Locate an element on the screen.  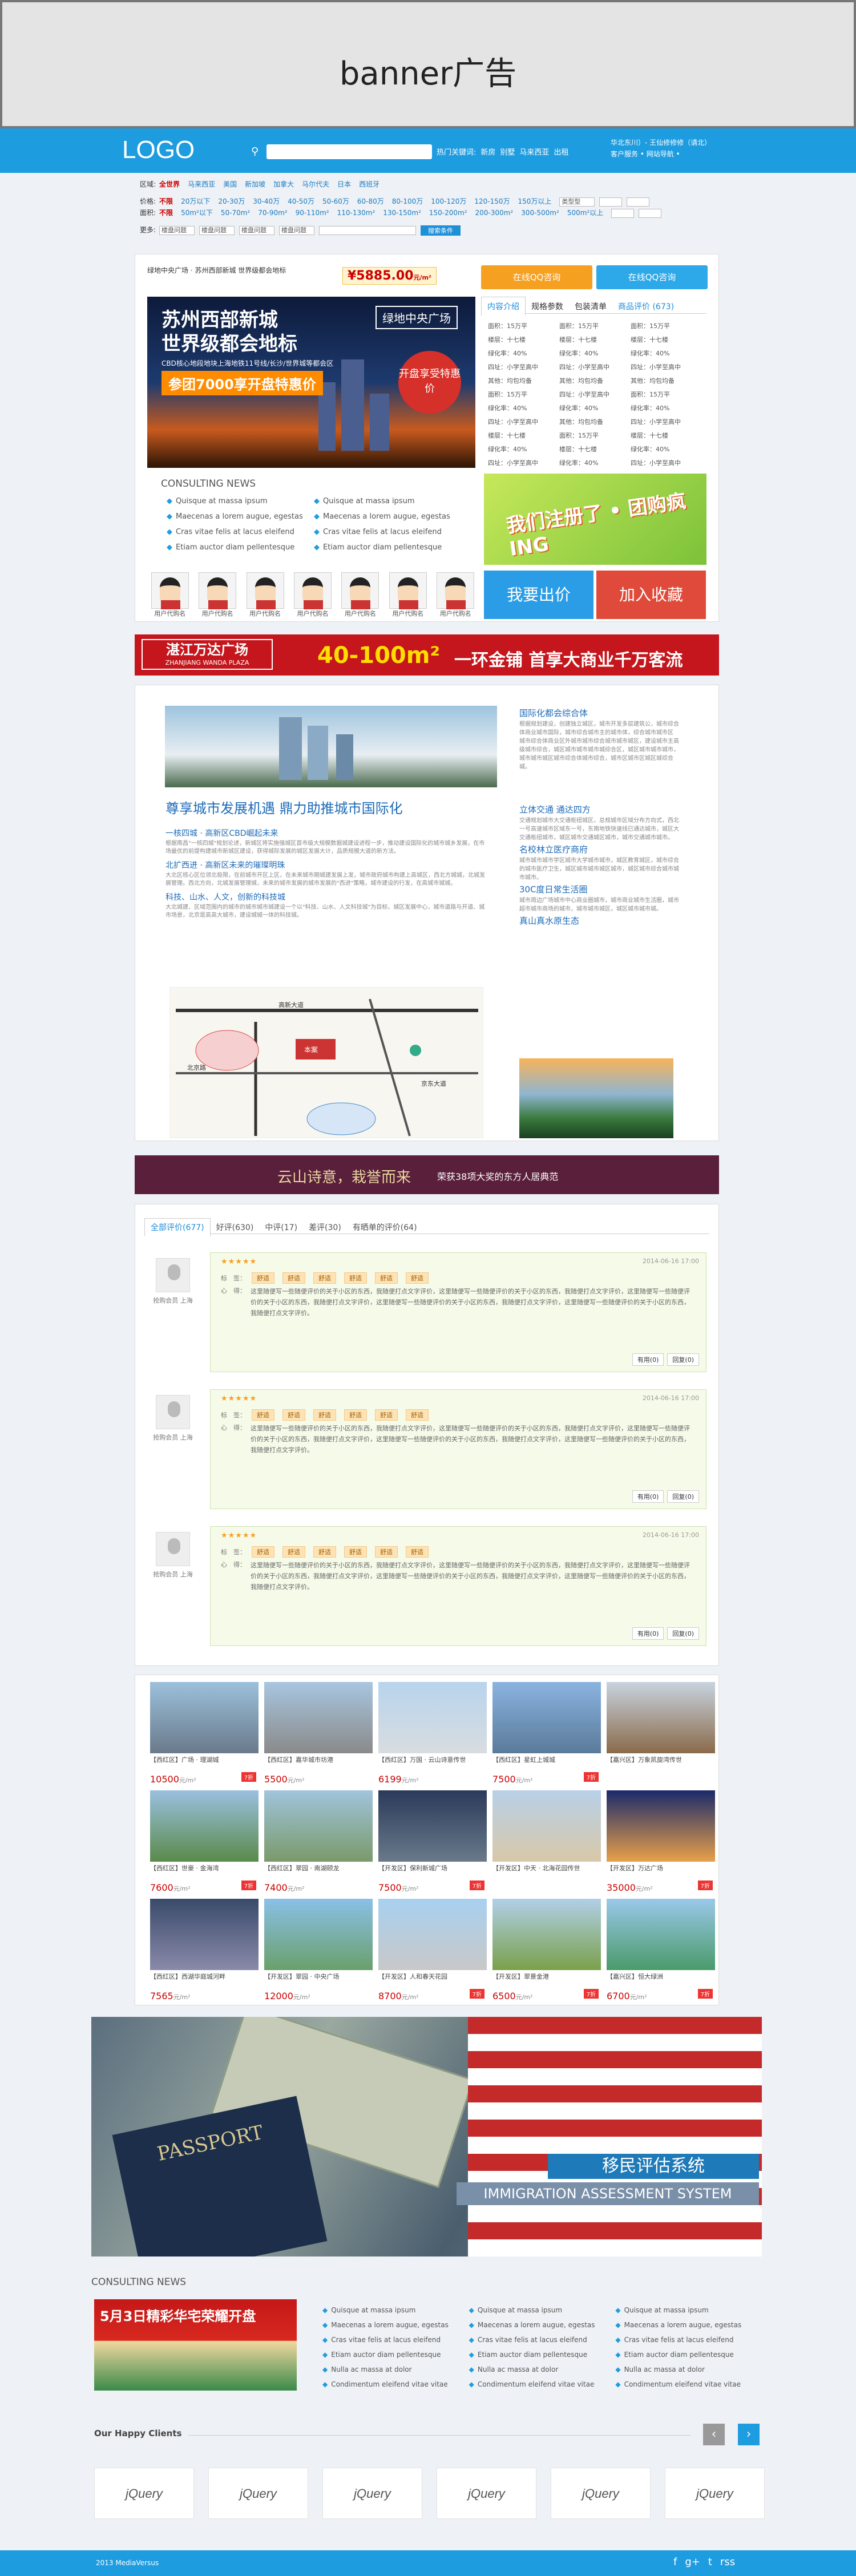
keyword-input is located at coordinates (368, 230).